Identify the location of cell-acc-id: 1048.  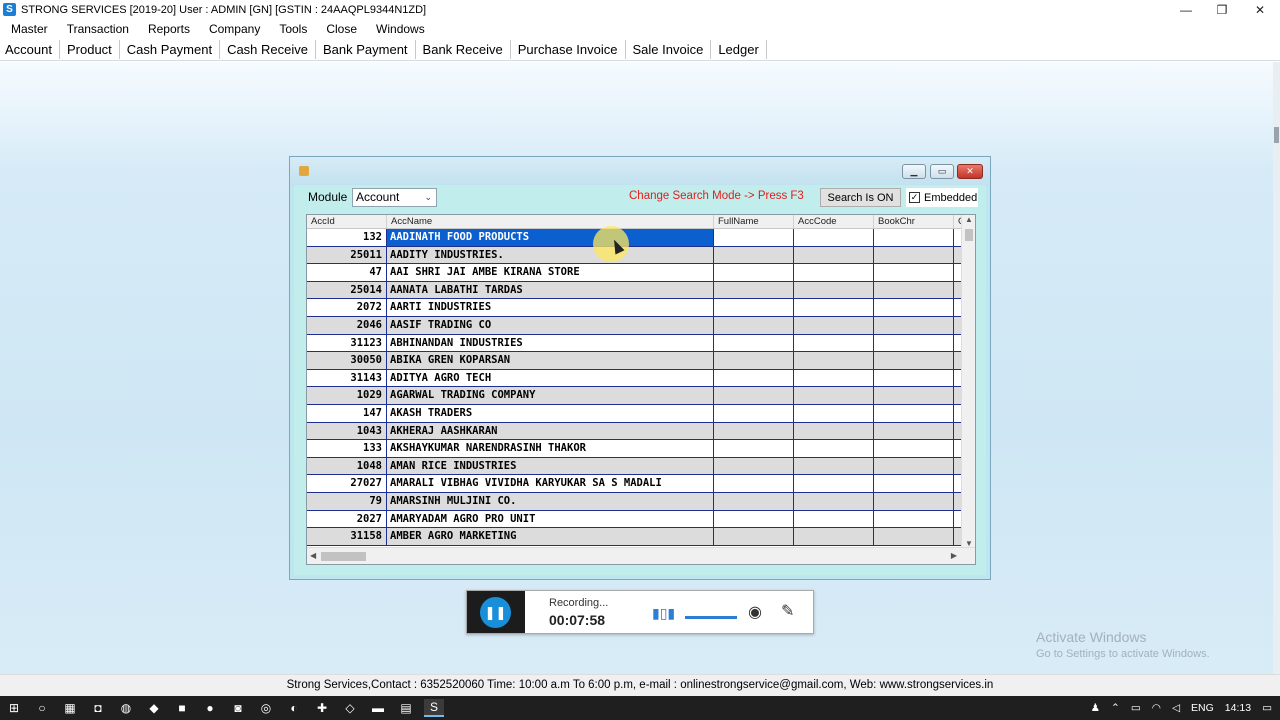
(347, 466).